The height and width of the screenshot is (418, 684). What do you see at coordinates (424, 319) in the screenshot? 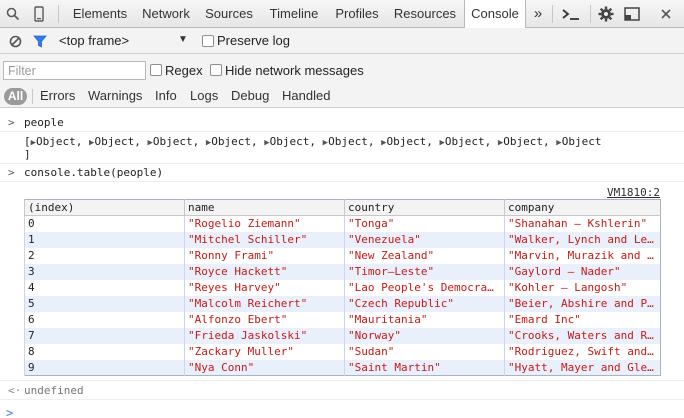
I see `table-cell: "Mauritania"` at bounding box center [424, 319].